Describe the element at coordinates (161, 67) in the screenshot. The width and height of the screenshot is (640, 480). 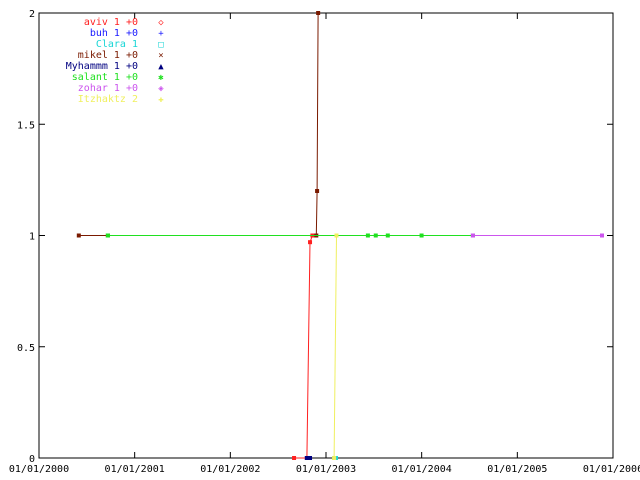
I see `legend-marker-icon: ▲` at that location.